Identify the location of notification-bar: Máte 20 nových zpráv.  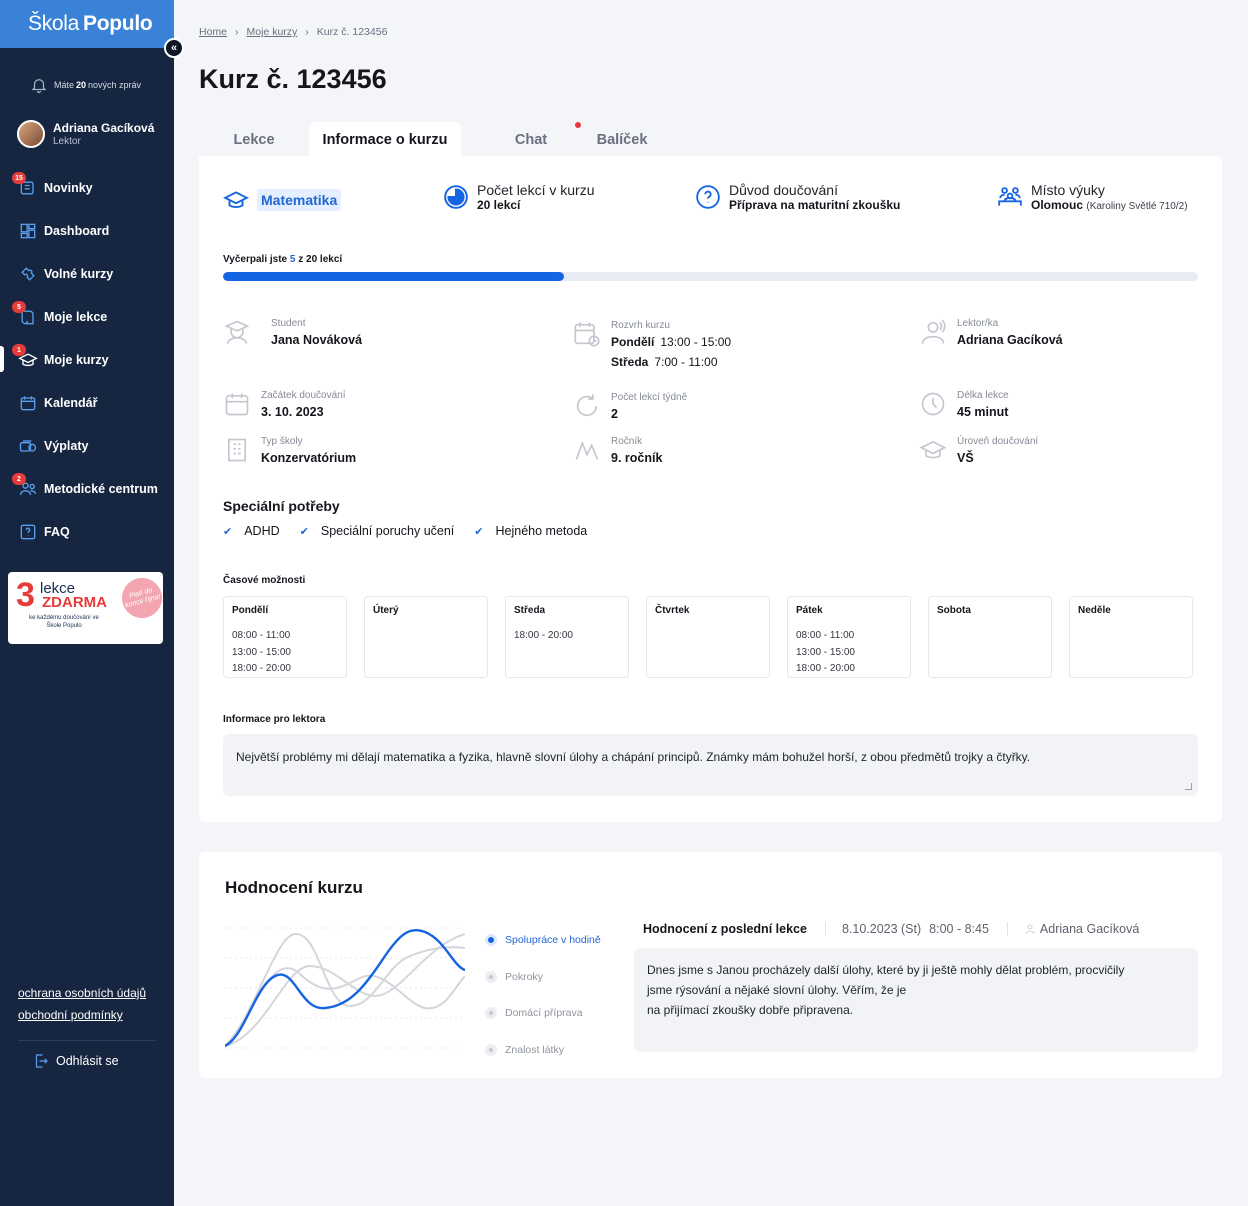
(87, 76).